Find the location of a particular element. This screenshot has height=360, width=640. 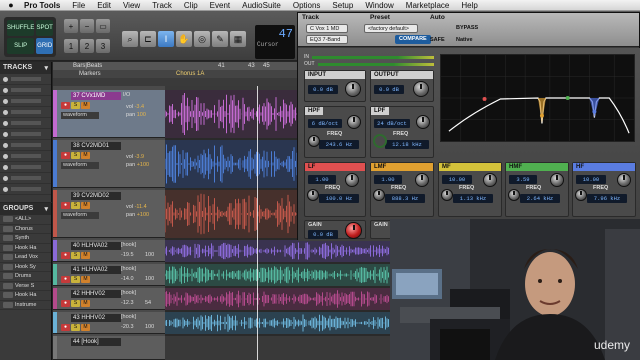

hmf-gain-value: 3.59 is located at coordinates (523, 179).